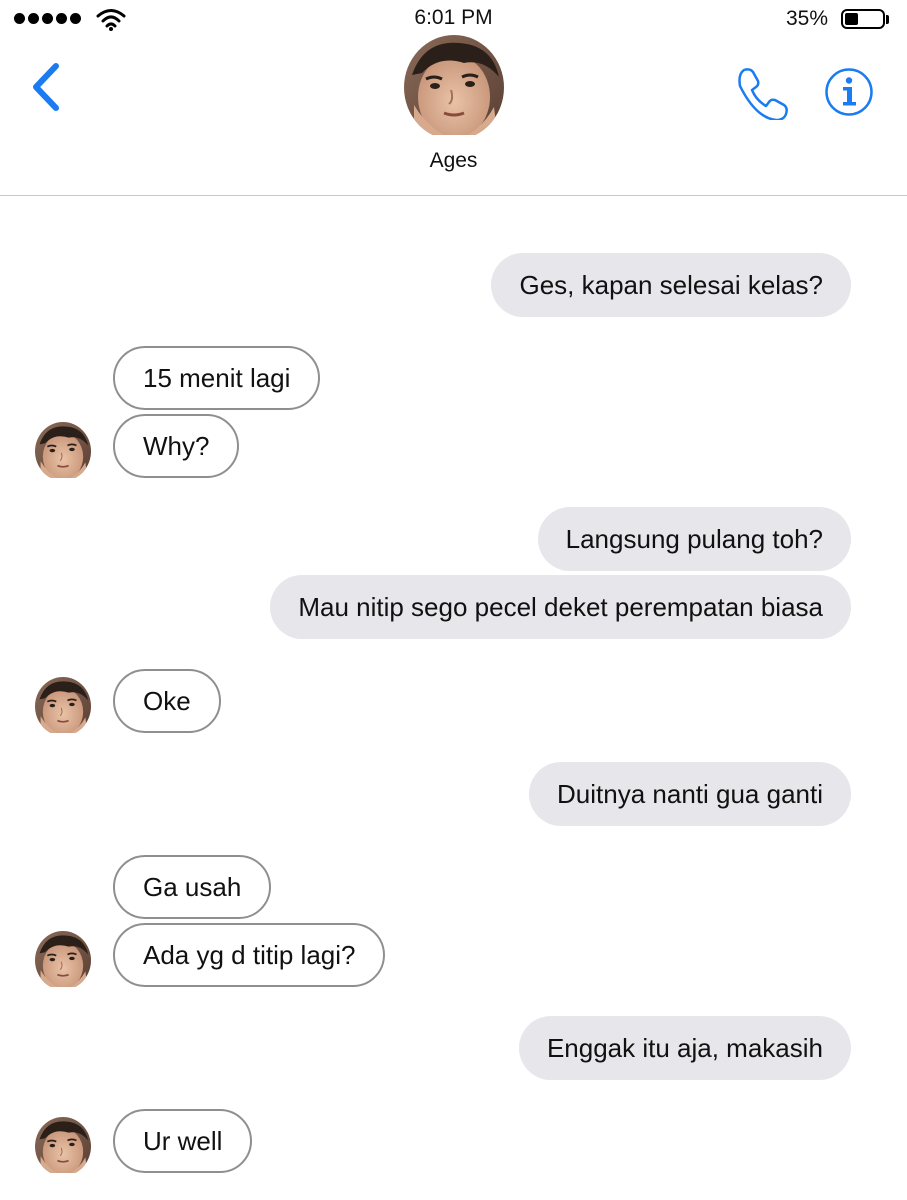 This screenshot has height=1200, width=907. I want to click on outgoing-message: Ges, kapan selesai kelas?, so click(671, 285).